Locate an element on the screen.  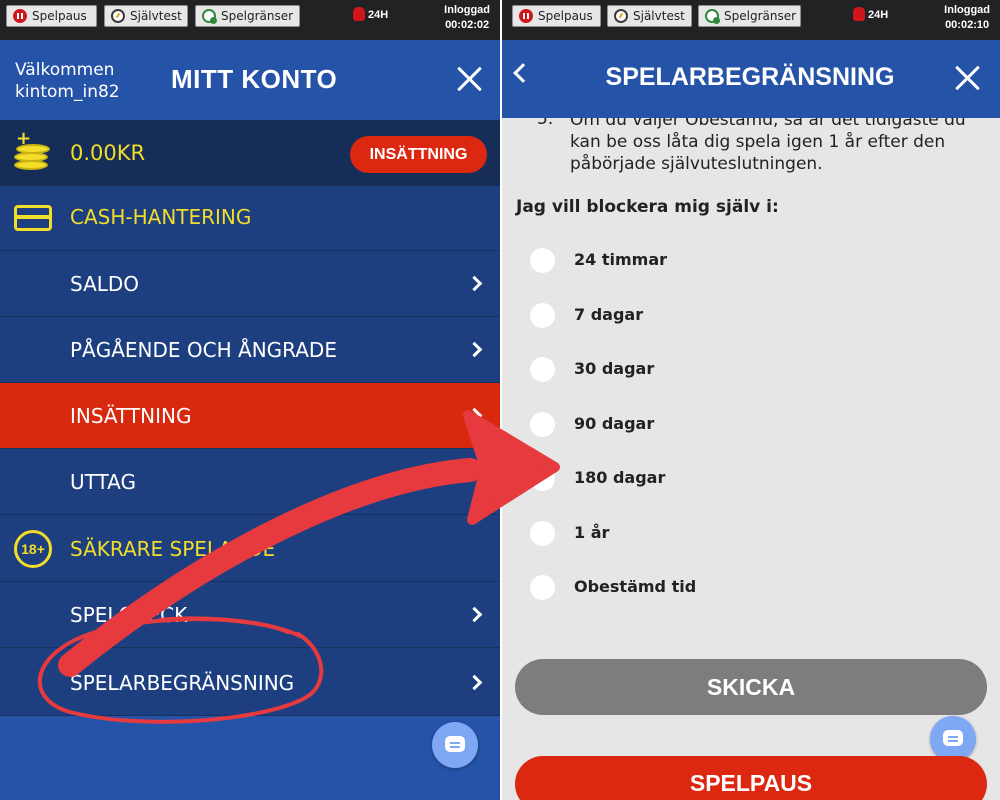
page-title: MITT KONTO is located at coordinates (254, 79).